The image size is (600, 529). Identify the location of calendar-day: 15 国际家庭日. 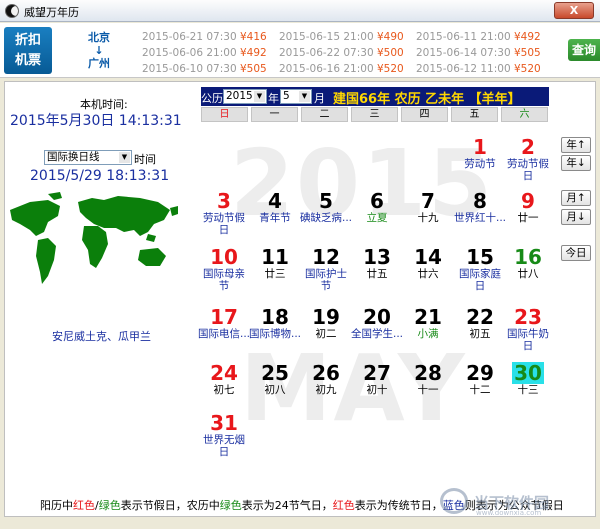
(480, 269).